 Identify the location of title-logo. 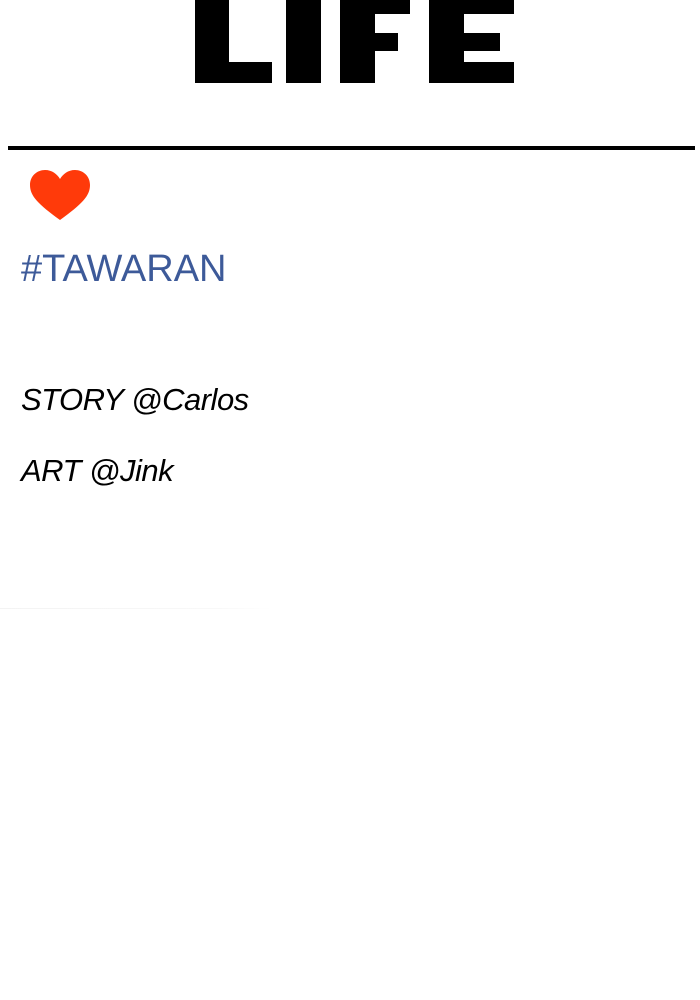
(354, 41).